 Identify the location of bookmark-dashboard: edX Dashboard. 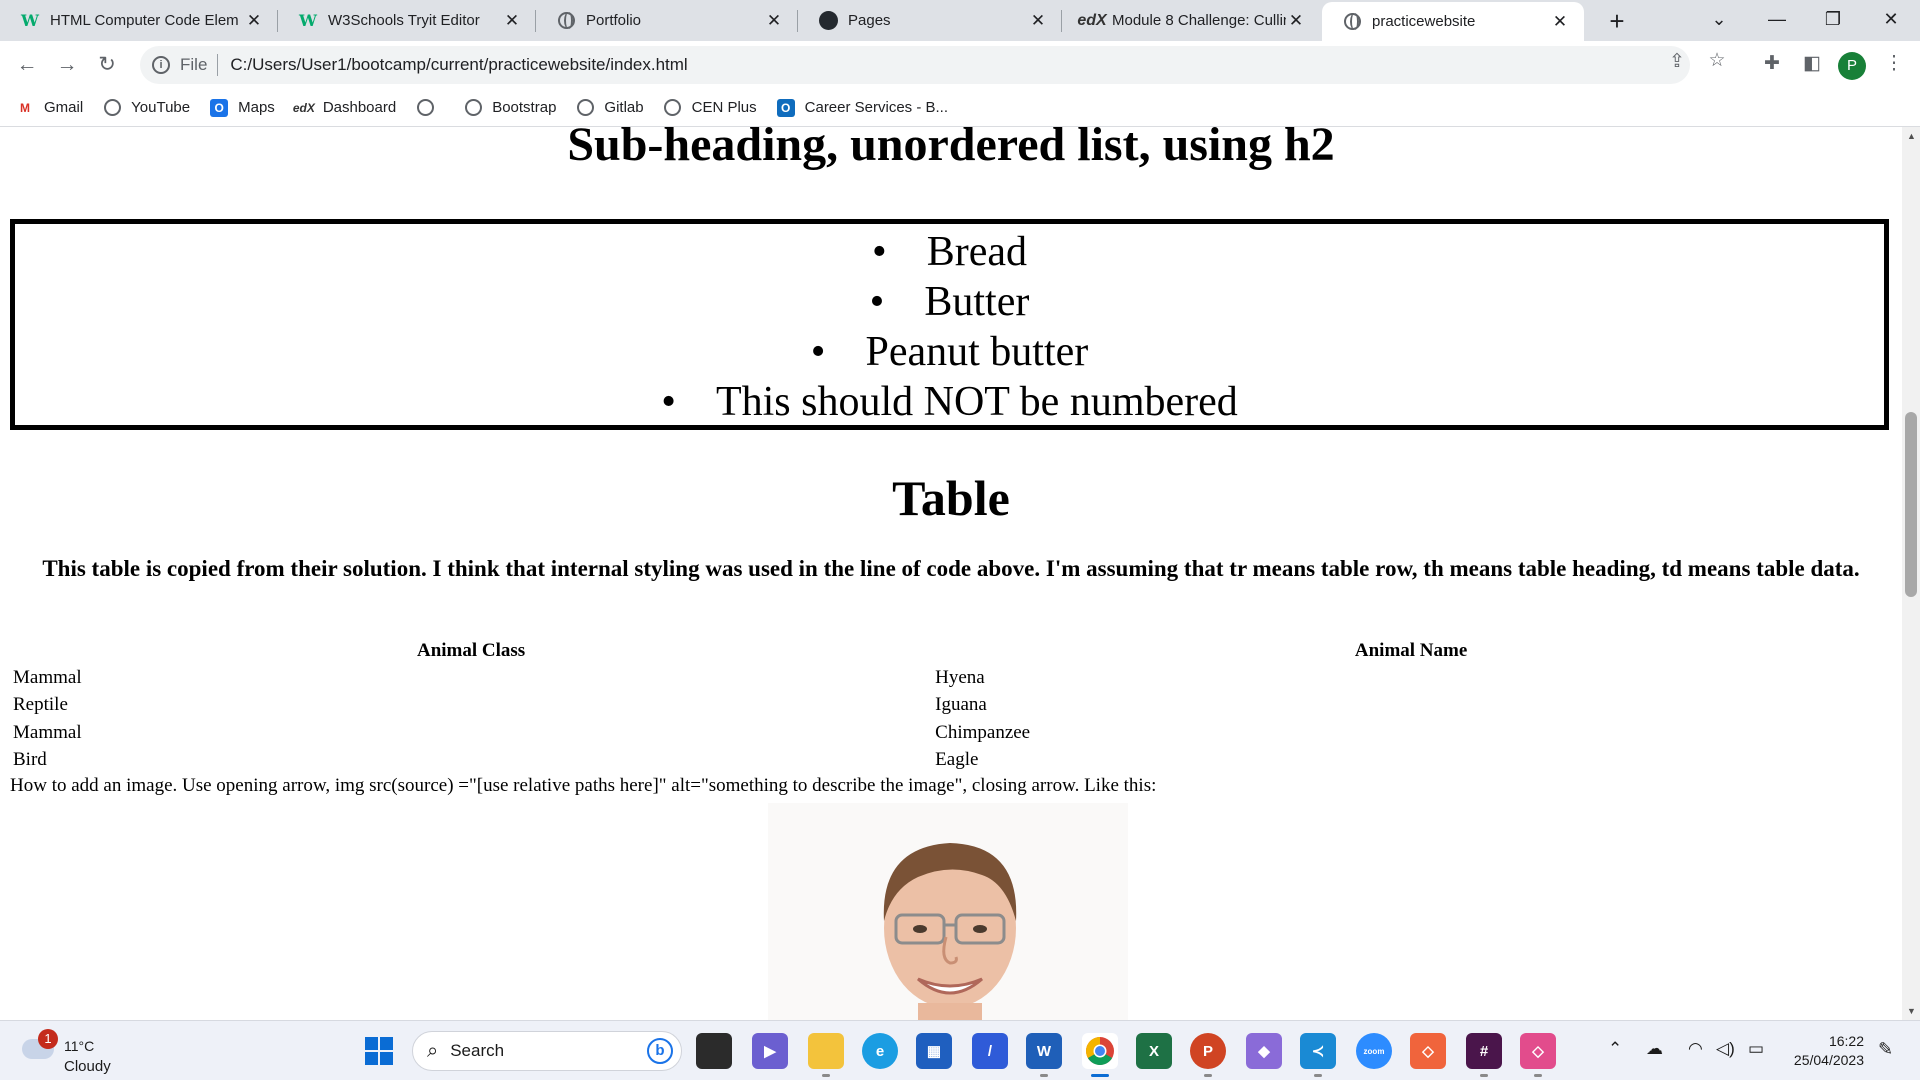
(345, 108).